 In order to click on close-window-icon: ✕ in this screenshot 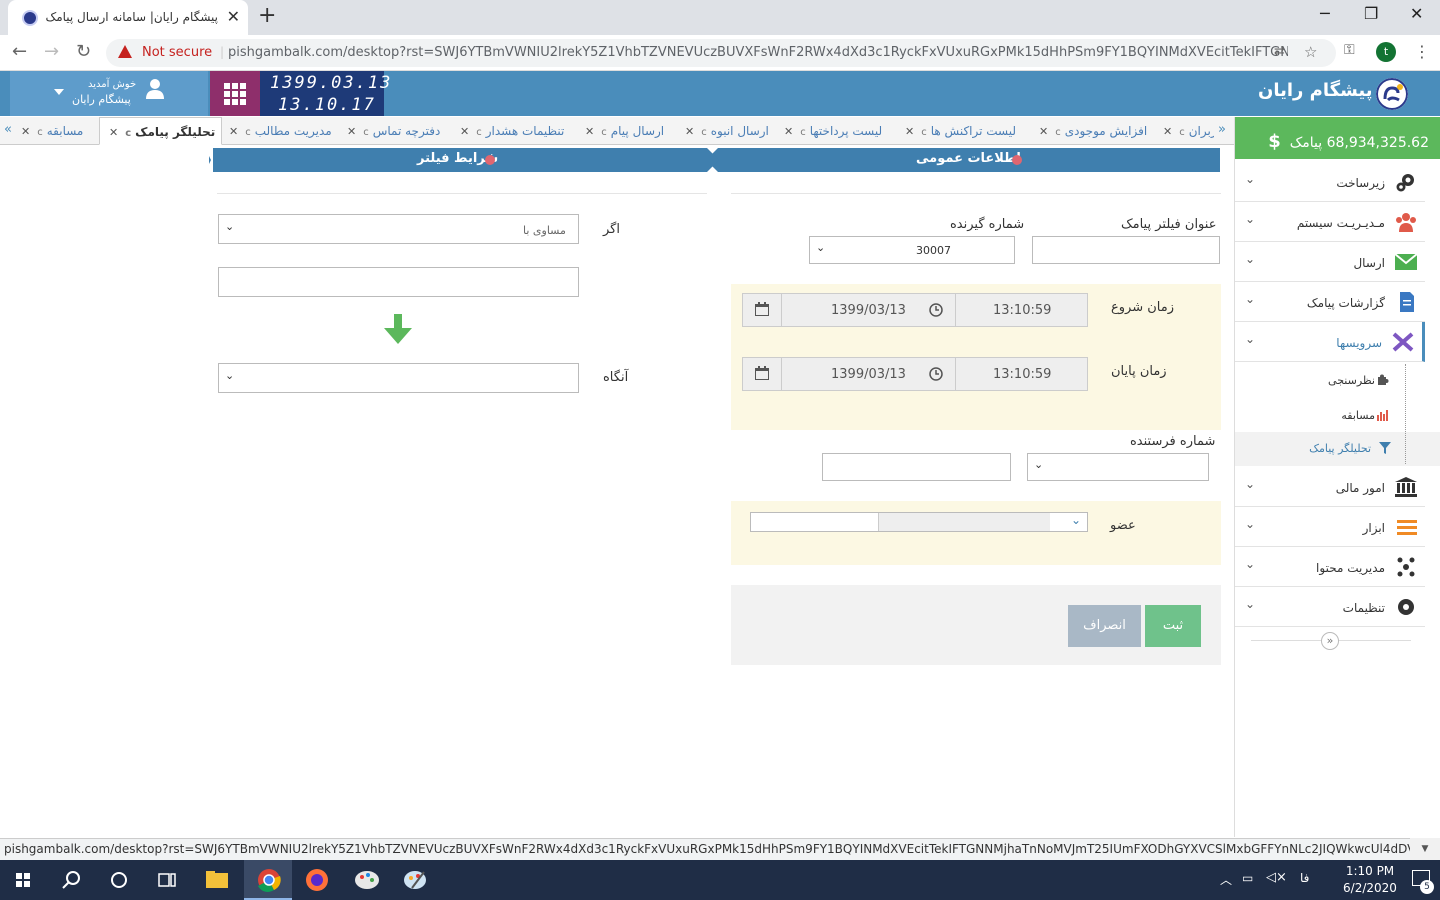, I will do `click(1416, 13)`.